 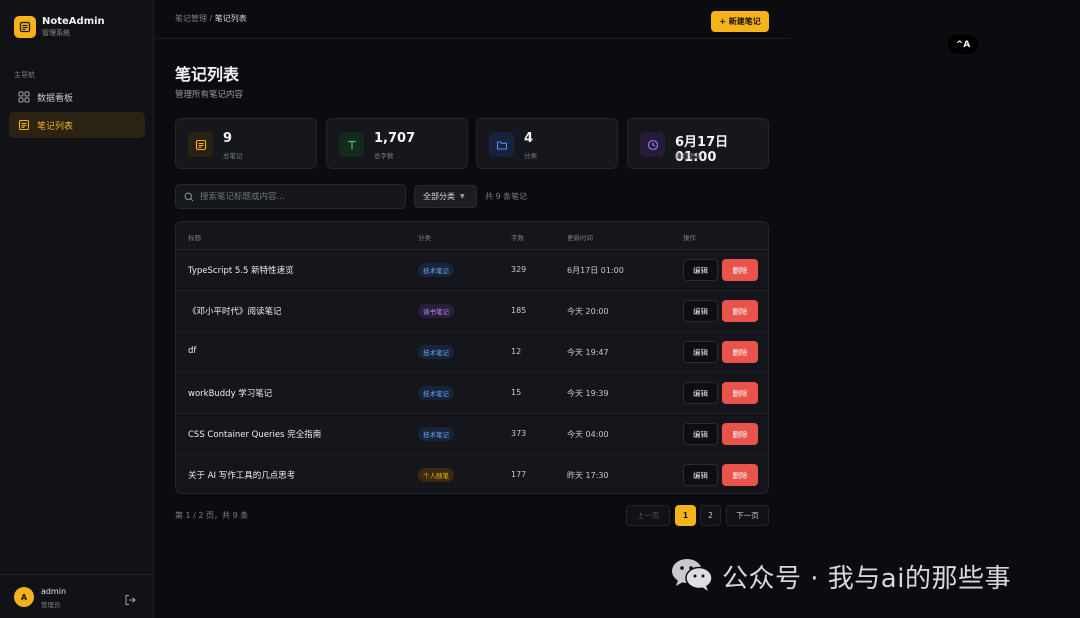 What do you see at coordinates (963, 44) in the screenshot?
I see `floating-badge: ^A` at bounding box center [963, 44].